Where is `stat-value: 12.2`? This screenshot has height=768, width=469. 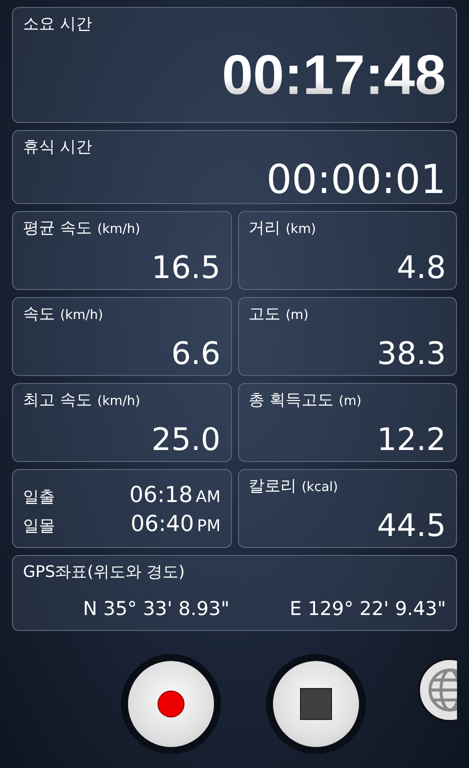
stat-value: 12.2 is located at coordinates (411, 439).